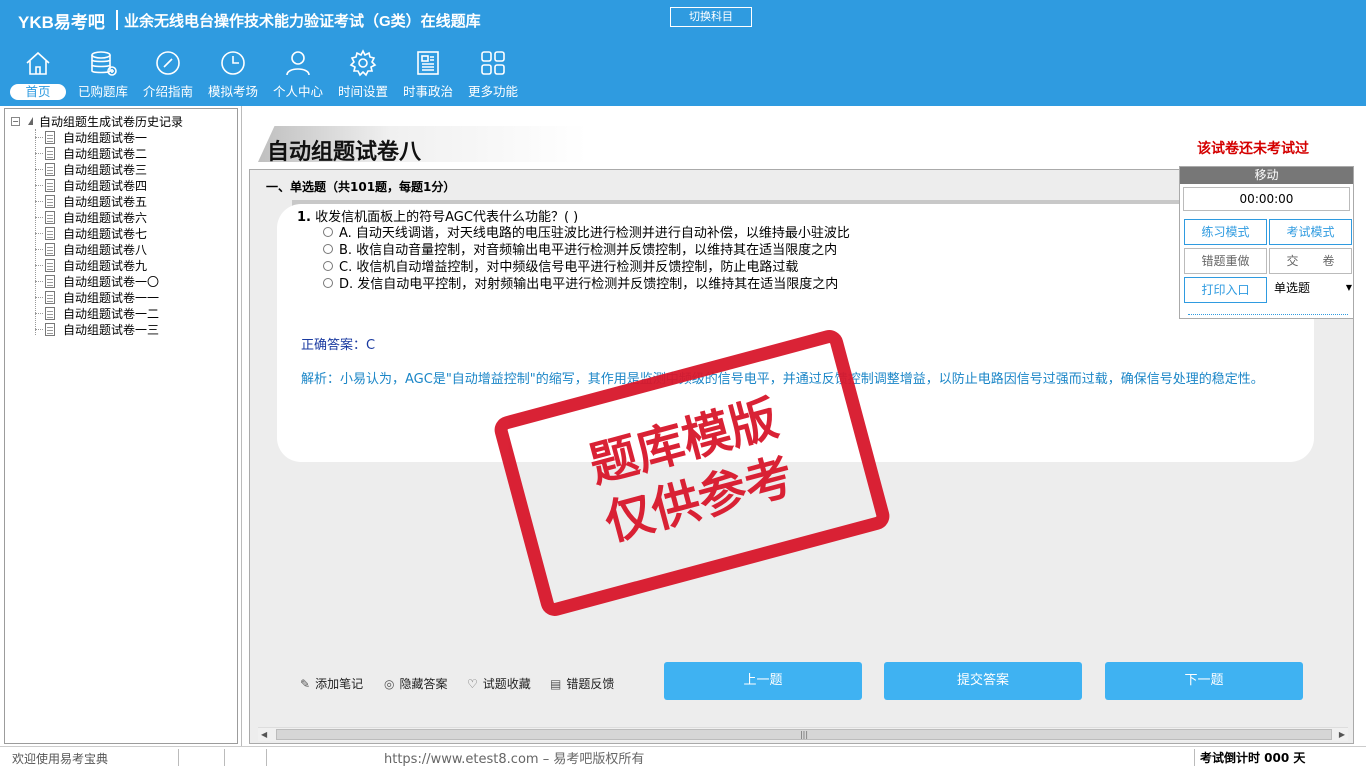  What do you see at coordinates (711, 17) in the screenshot?
I see `switch-subject-button: 切换科目` at bounding box center [711, 17].